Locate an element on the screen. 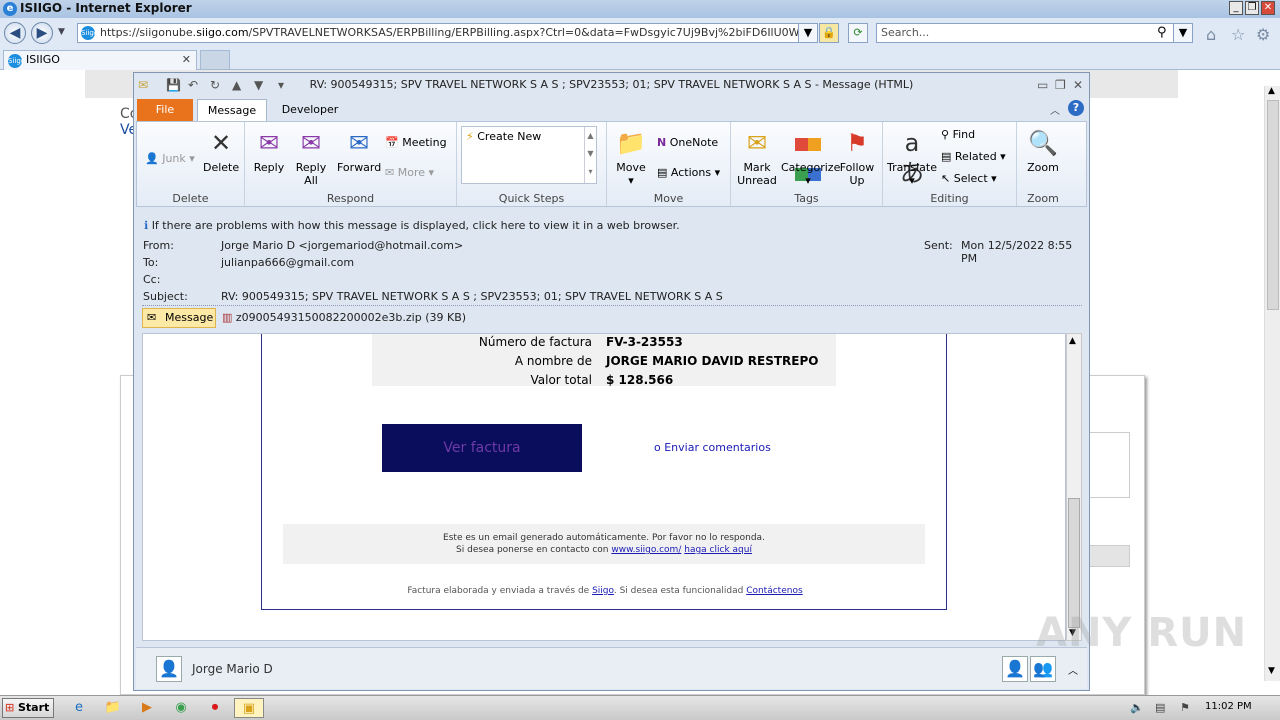 This screenshot has width=1280, height=720. to-value: julianpa666@gmail.com is located at coordinates (287, 262).